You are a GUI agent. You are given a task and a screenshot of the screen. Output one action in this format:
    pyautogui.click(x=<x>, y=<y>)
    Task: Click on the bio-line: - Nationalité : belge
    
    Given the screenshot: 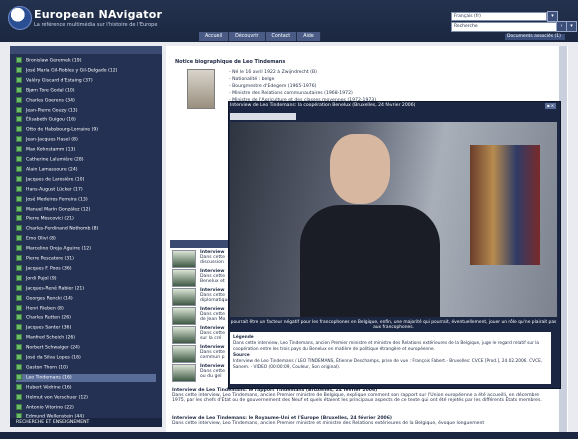 What is the action you would take?
    pyautogui.click(x=252, y=79)
    